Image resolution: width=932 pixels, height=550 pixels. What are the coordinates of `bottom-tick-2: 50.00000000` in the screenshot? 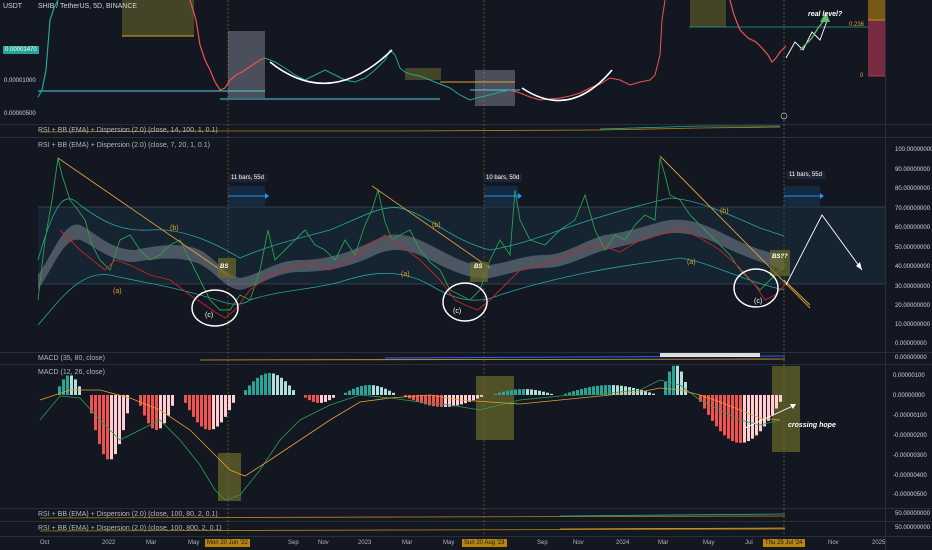 It's located at (913, 528).